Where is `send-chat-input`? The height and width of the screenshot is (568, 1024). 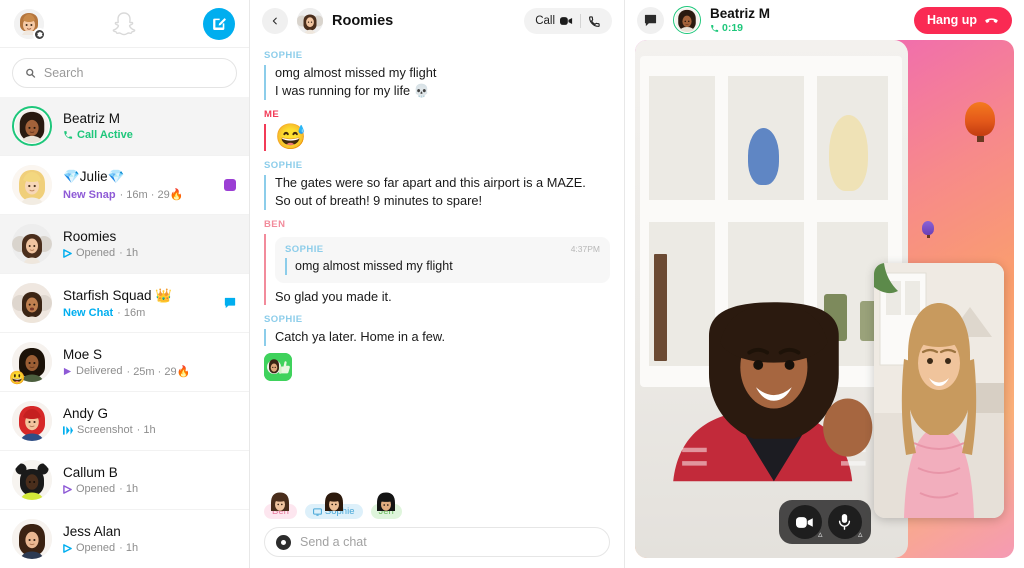
send-chat-input is located at coordinates (449, 542).